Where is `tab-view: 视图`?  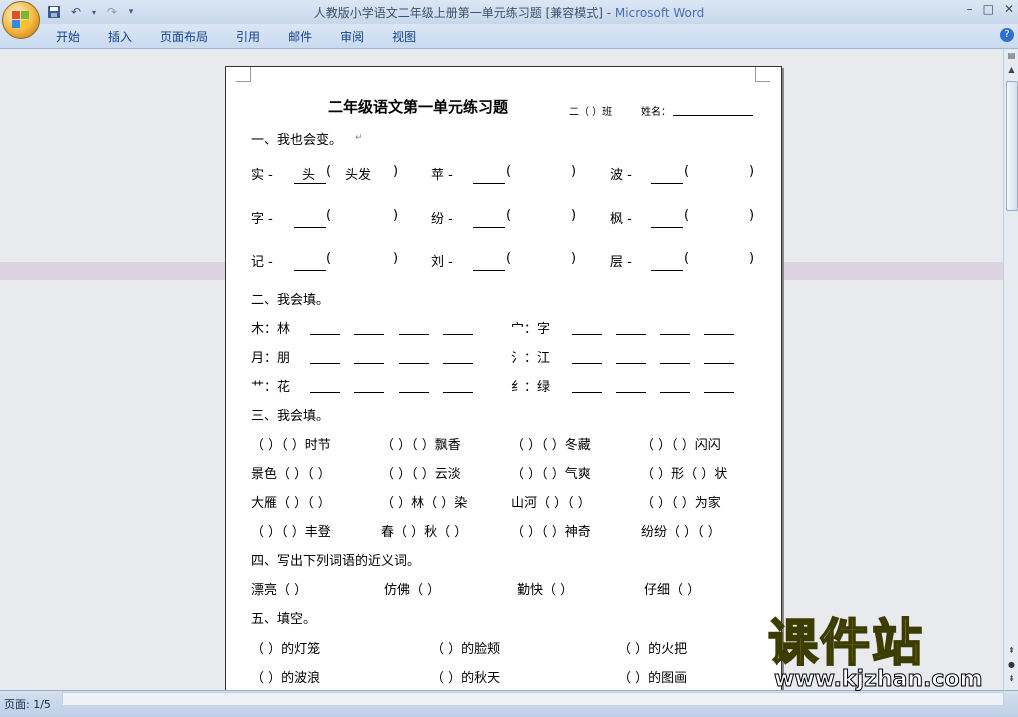 tab-view: 视图 is located at coordinates (404, 37).